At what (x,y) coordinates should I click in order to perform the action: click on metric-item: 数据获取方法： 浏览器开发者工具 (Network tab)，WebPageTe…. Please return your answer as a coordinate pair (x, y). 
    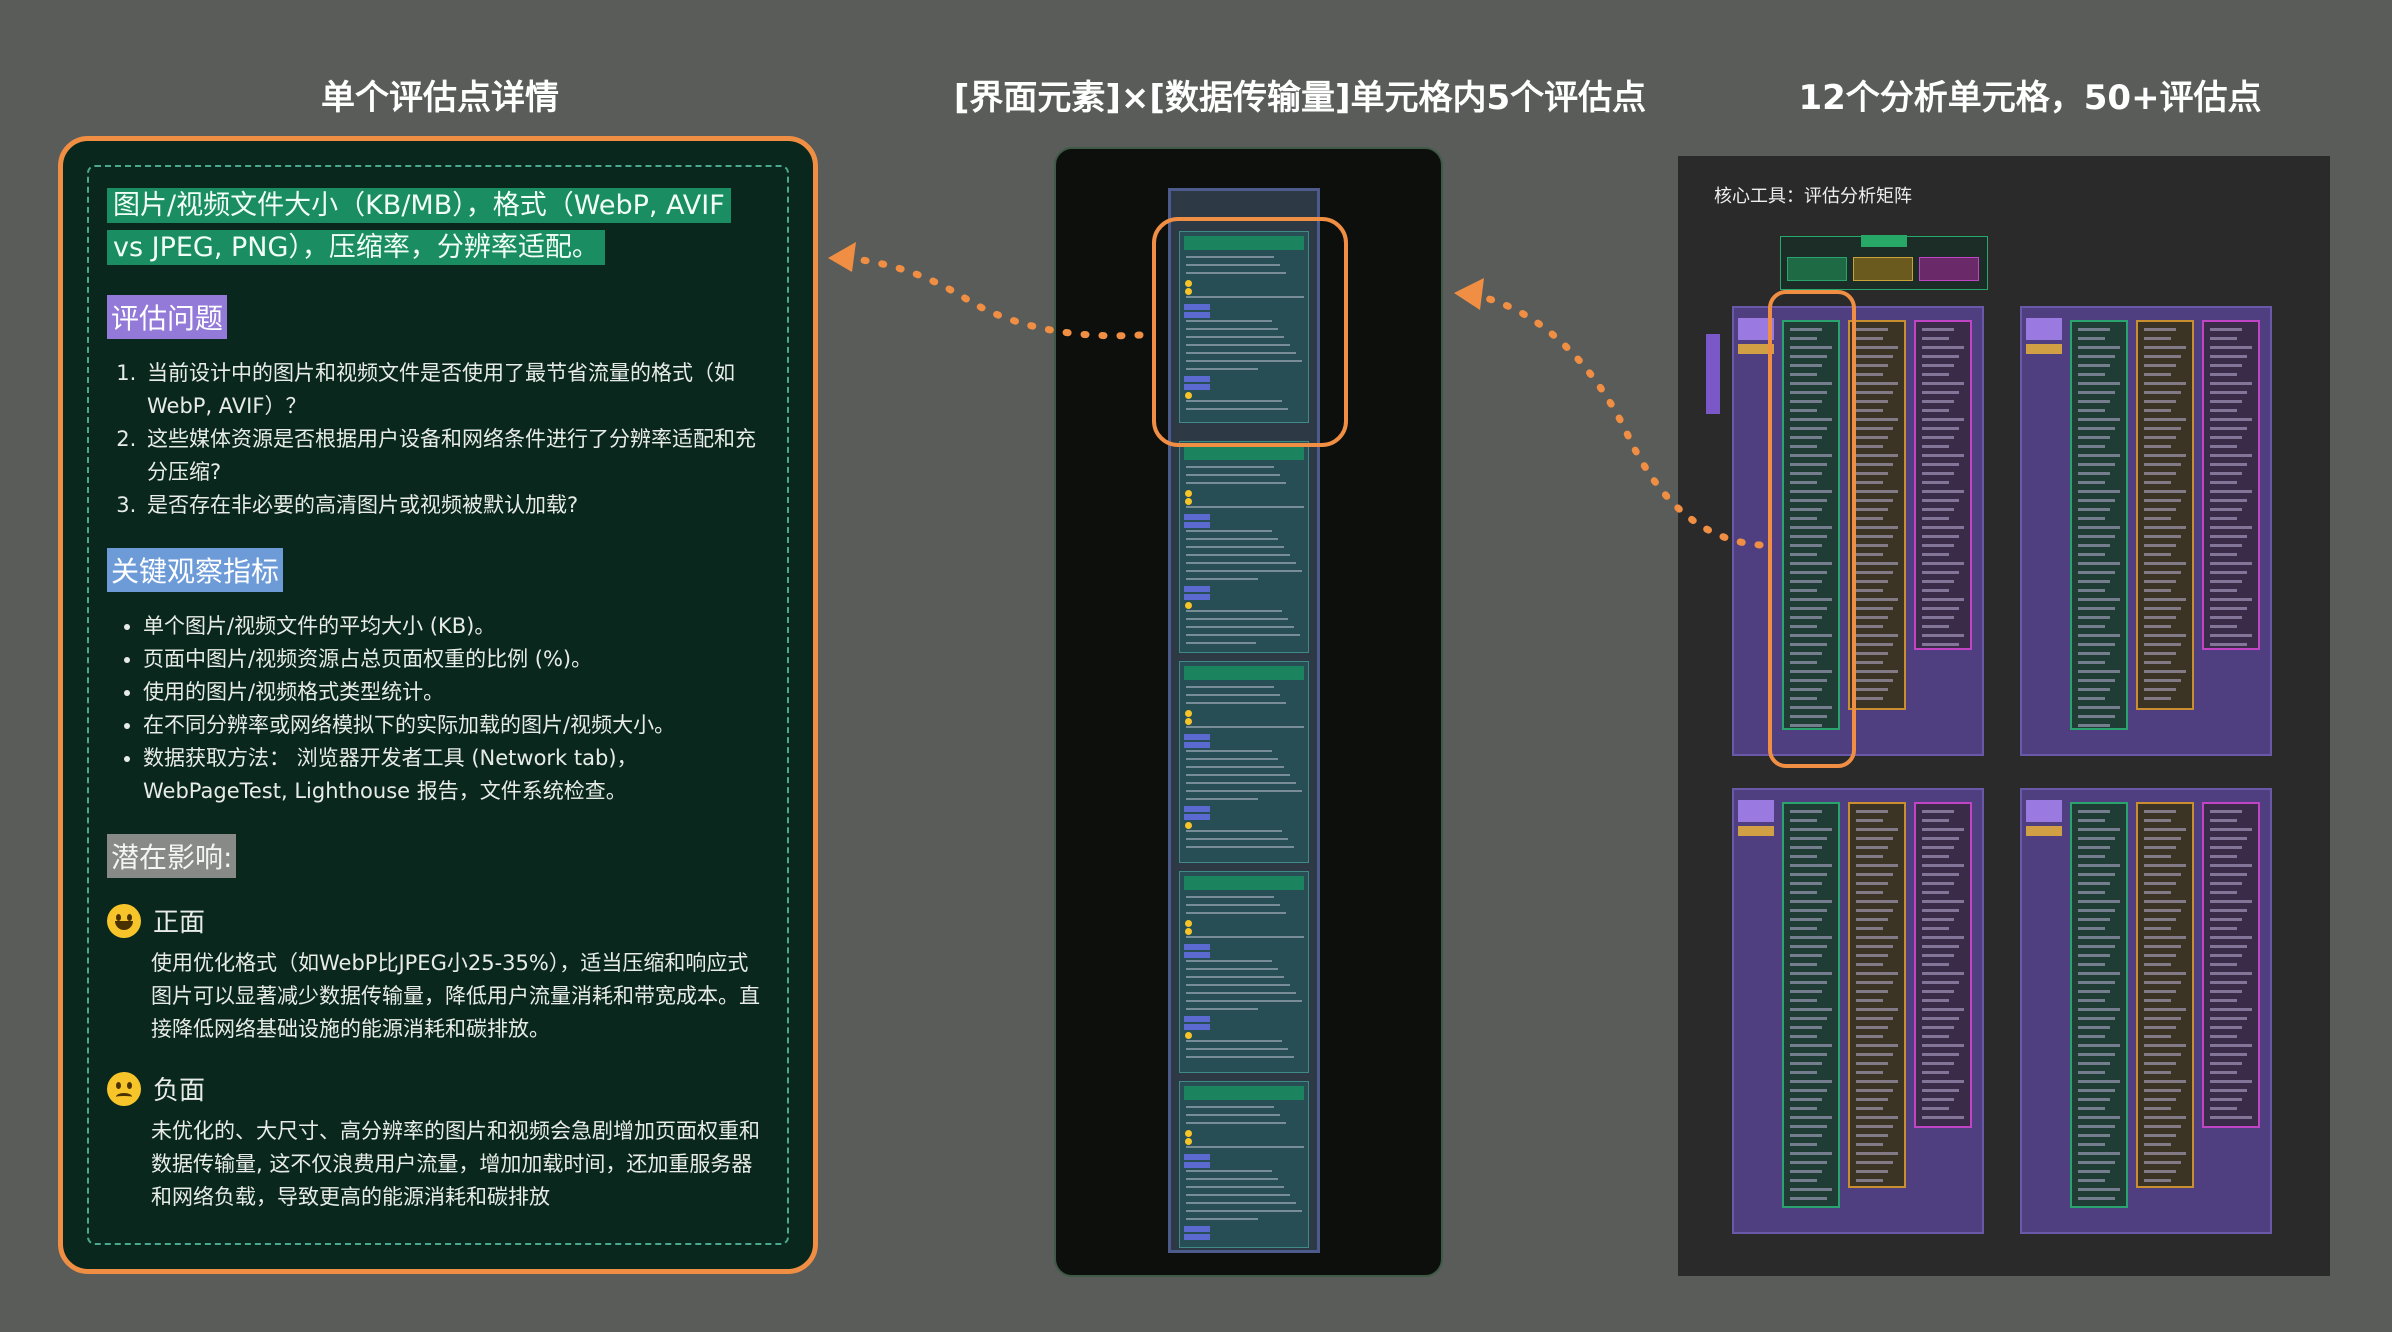
    Looking at the image, I should click on (453, 775).